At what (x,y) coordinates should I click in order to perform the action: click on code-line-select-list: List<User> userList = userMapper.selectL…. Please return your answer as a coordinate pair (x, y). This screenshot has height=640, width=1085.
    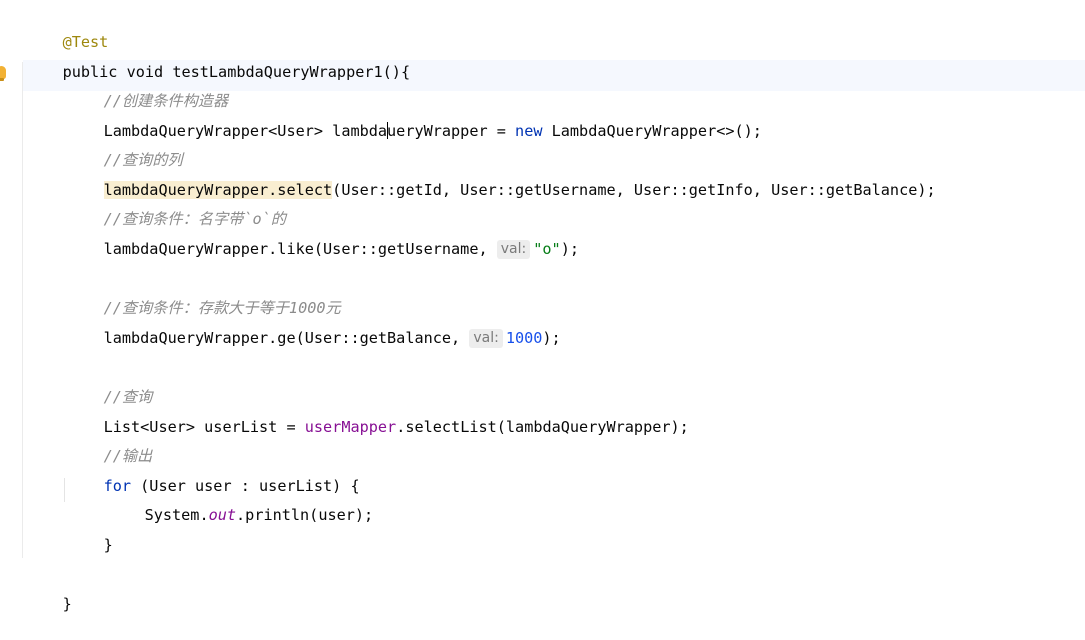
    Looking at the image, I should click on (378, 413).